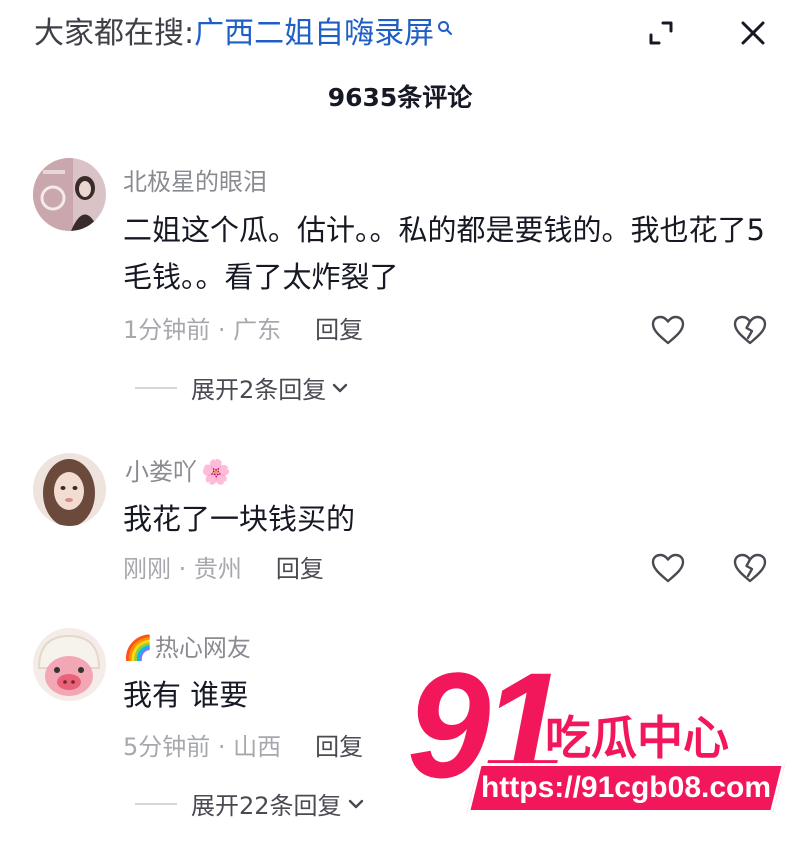 The width and height of the screenshot is (800, 845). I want to click on expand-replies-label: 展开22条回复, so click(266, 806).